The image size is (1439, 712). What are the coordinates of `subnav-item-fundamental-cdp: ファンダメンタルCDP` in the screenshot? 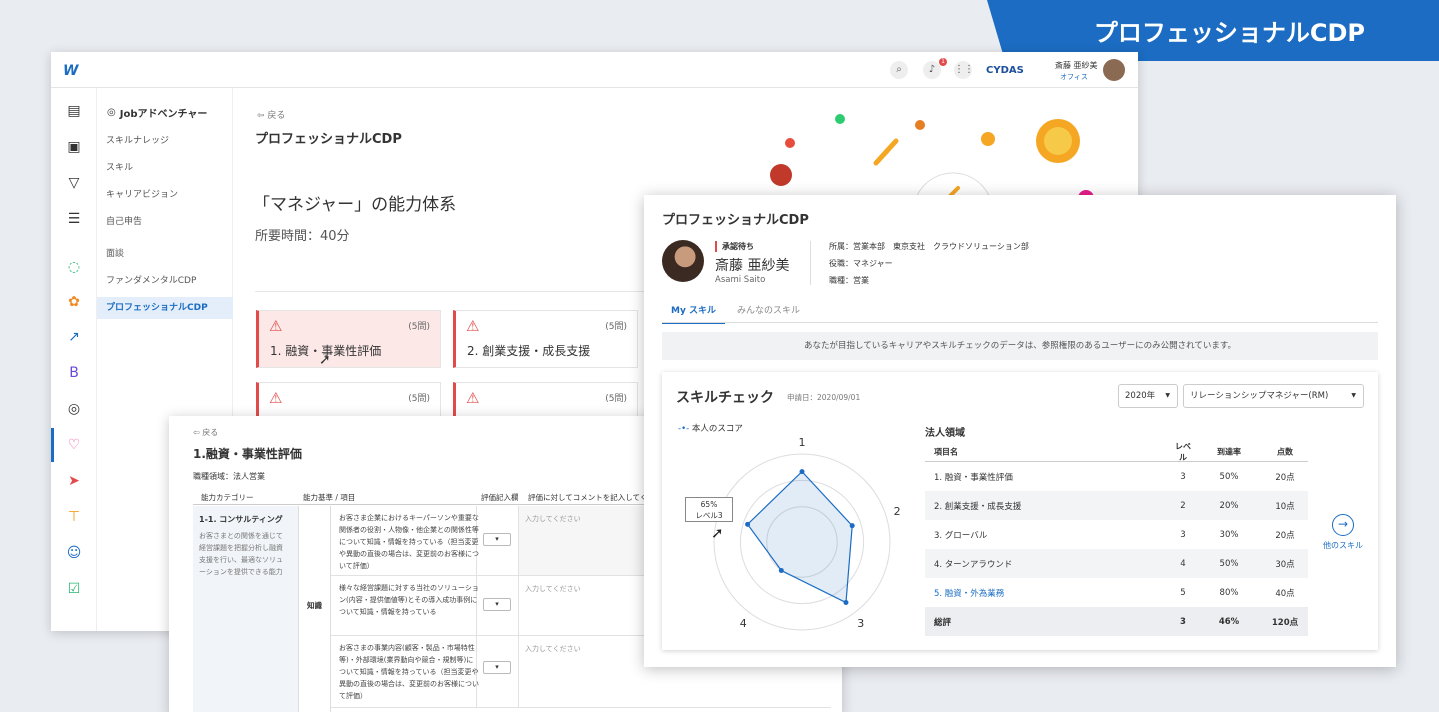 It's located at (165, 281).